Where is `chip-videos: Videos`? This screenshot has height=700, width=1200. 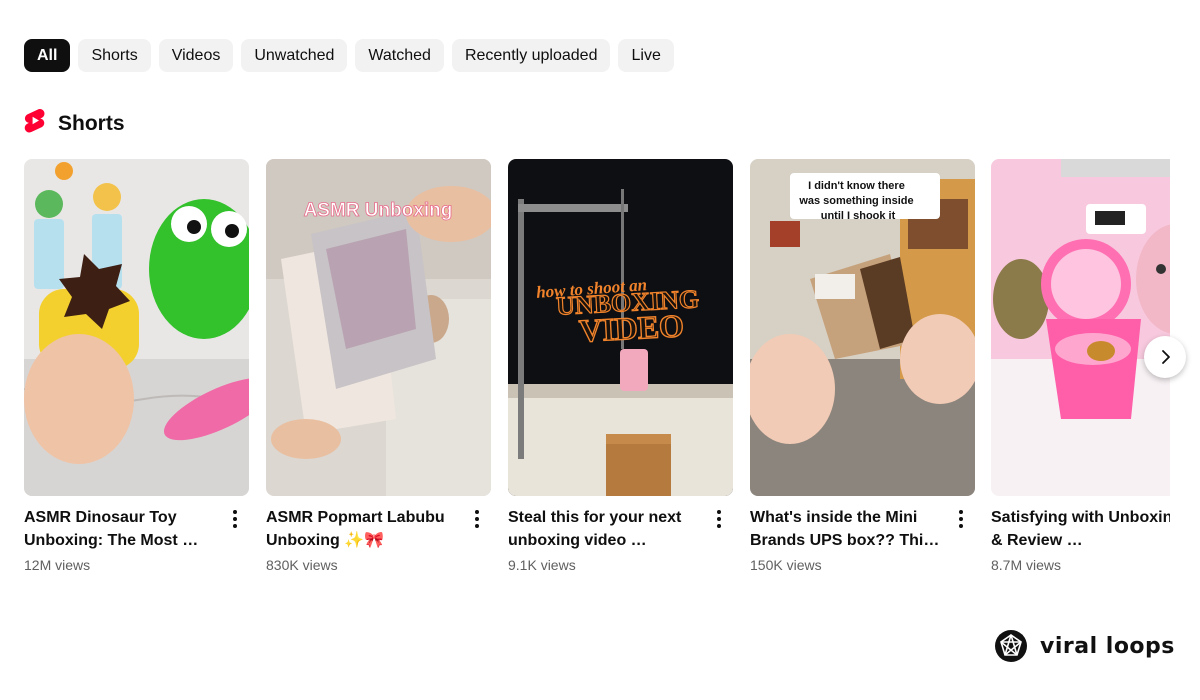 chip-videos: Videos is located at coordinates (196, 55).